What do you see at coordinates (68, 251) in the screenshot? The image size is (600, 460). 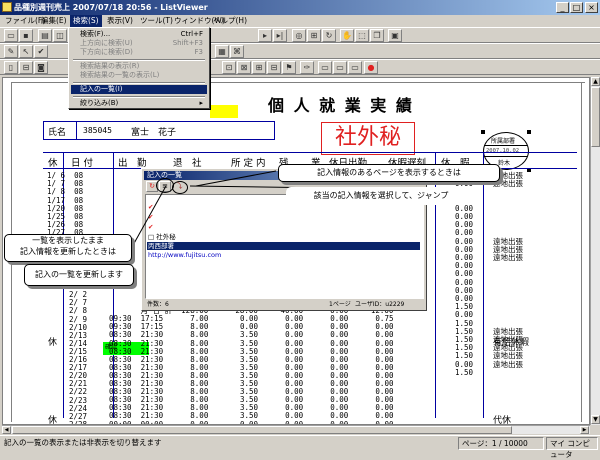 I see `callout-refresh-line-2: 記入情報を更新したときは` at bounding box center [68, 251].